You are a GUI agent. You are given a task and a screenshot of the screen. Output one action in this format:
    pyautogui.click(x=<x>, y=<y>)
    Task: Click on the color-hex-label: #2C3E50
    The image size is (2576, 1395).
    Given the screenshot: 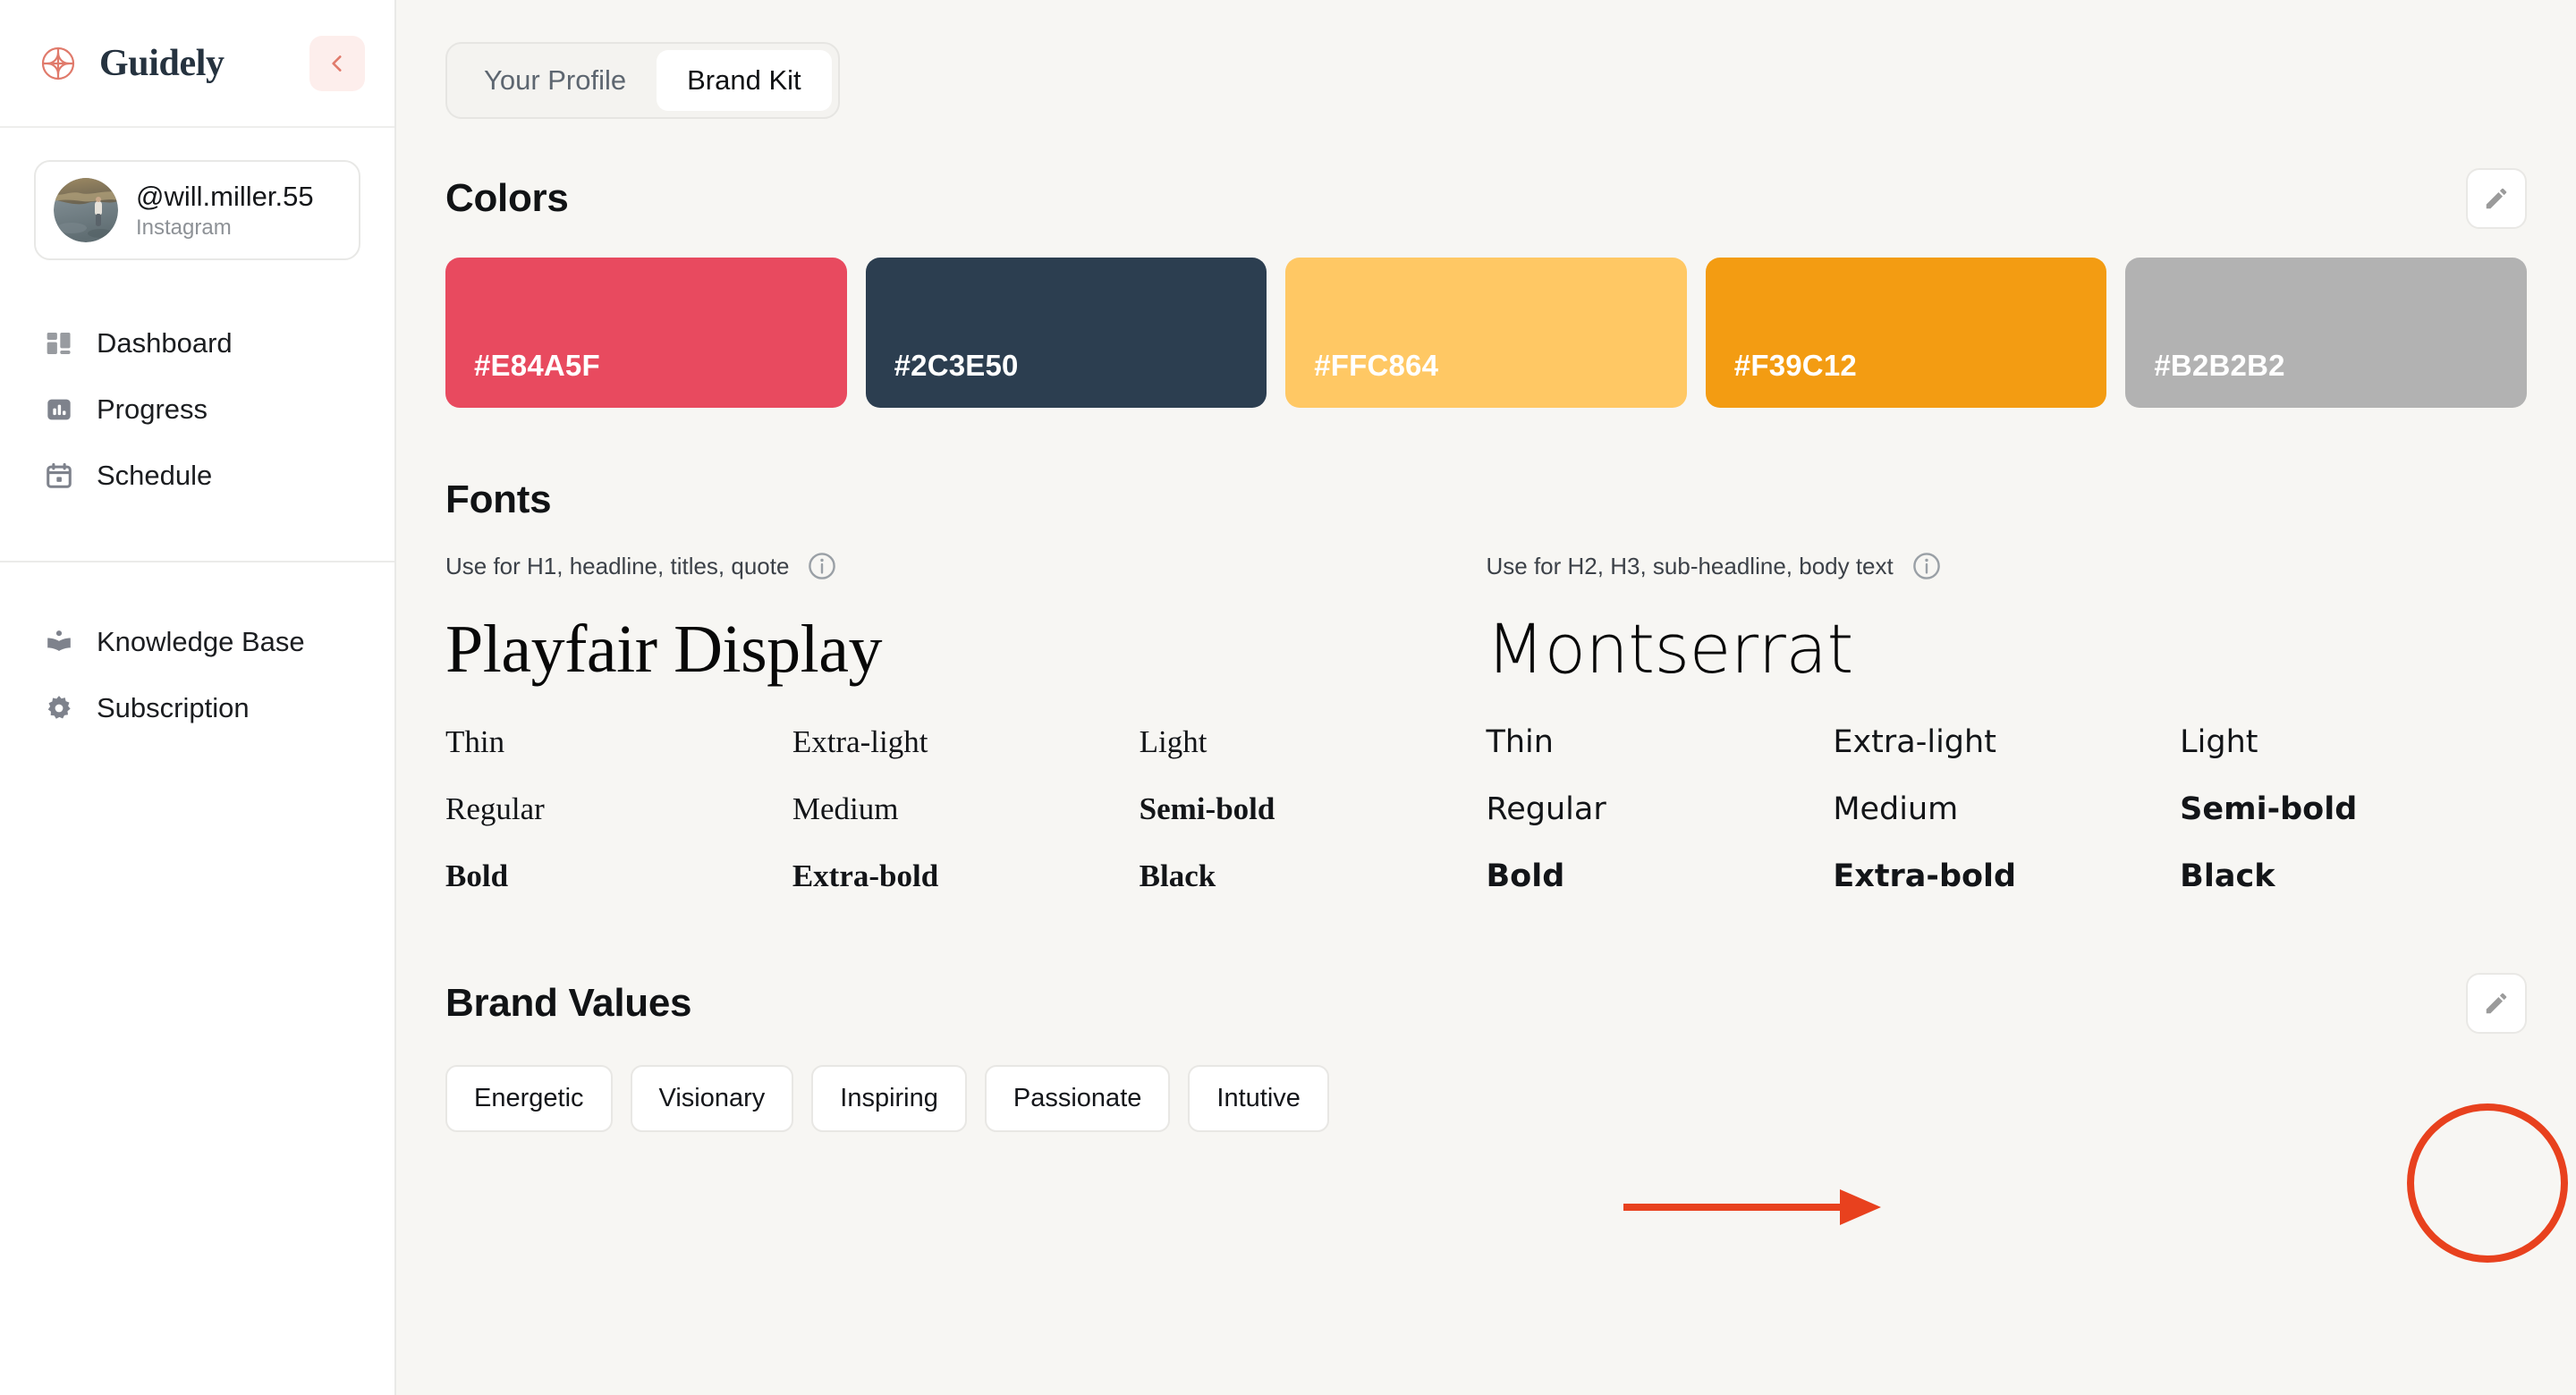 What is the action you would take?
    pyautogui.click(x=956, y=365)
    